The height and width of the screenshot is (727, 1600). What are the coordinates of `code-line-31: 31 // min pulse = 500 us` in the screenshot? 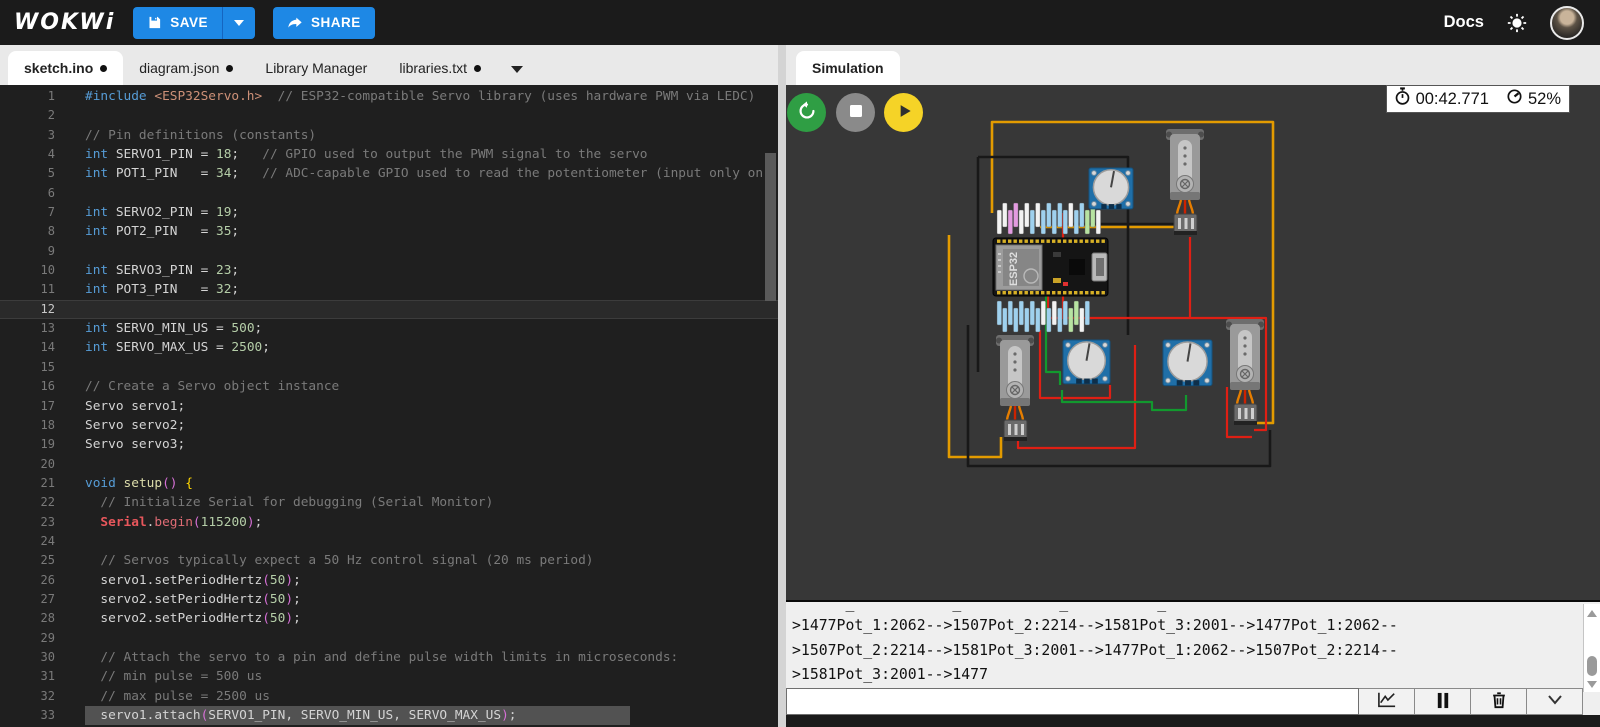 It's located at (389, 676).